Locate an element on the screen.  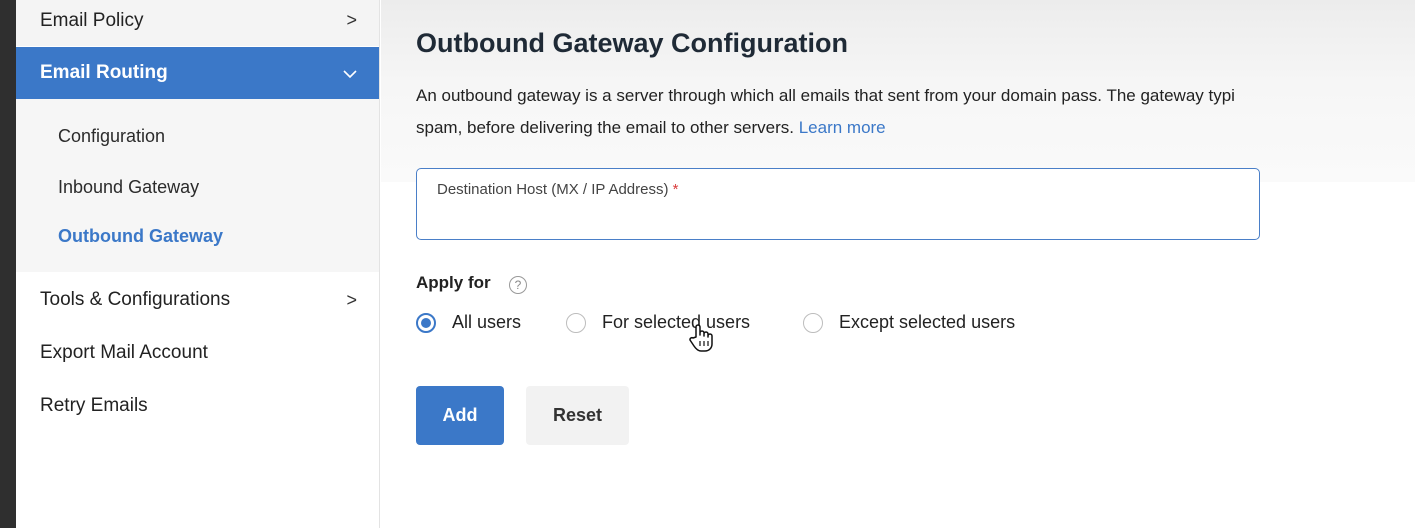
sidebar-item-label: Email Routing is located at coordinates (104, 72).